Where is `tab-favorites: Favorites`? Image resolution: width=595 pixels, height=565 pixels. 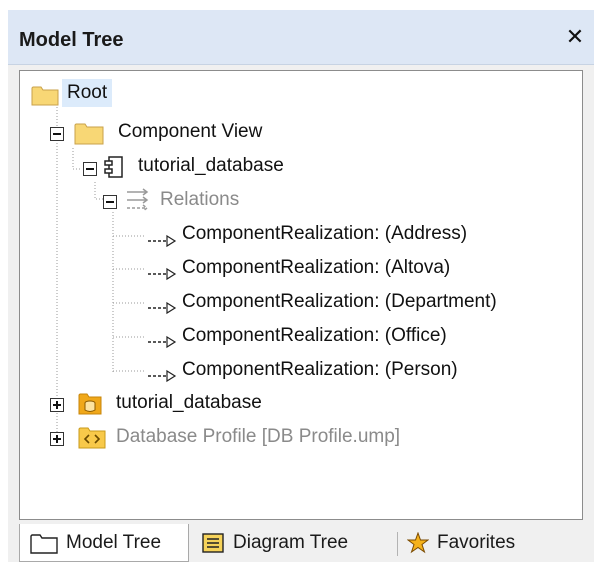 tab-favorites: Favorites is located at coordinates (487, 543).